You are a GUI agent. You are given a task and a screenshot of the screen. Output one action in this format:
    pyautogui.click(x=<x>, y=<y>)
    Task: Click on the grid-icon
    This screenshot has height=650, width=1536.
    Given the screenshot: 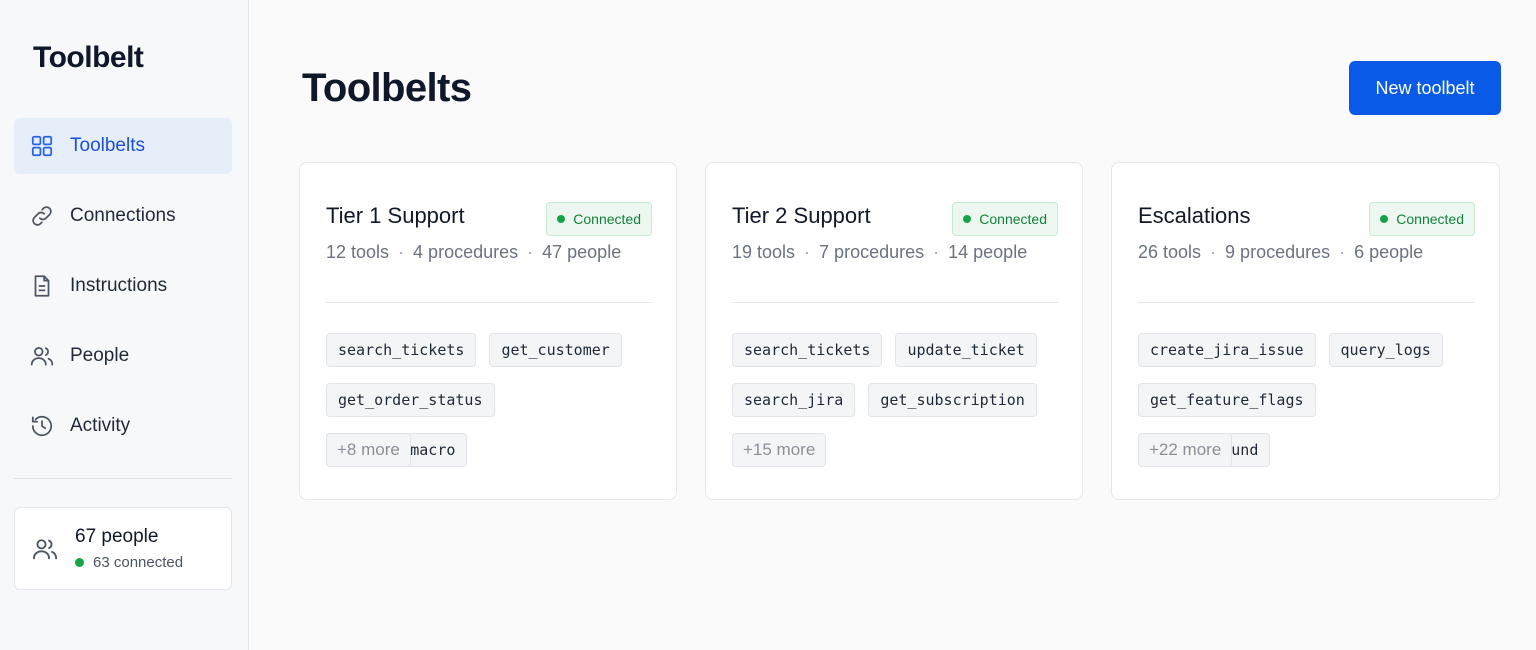 What is the action you would take?
    pyautogui.click(x=42, y=146)
    